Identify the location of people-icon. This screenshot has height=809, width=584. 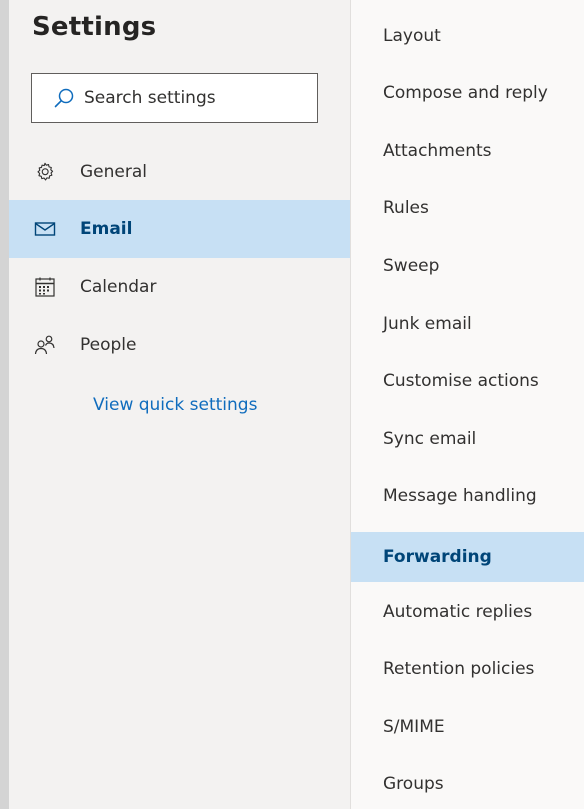
(45, 345).